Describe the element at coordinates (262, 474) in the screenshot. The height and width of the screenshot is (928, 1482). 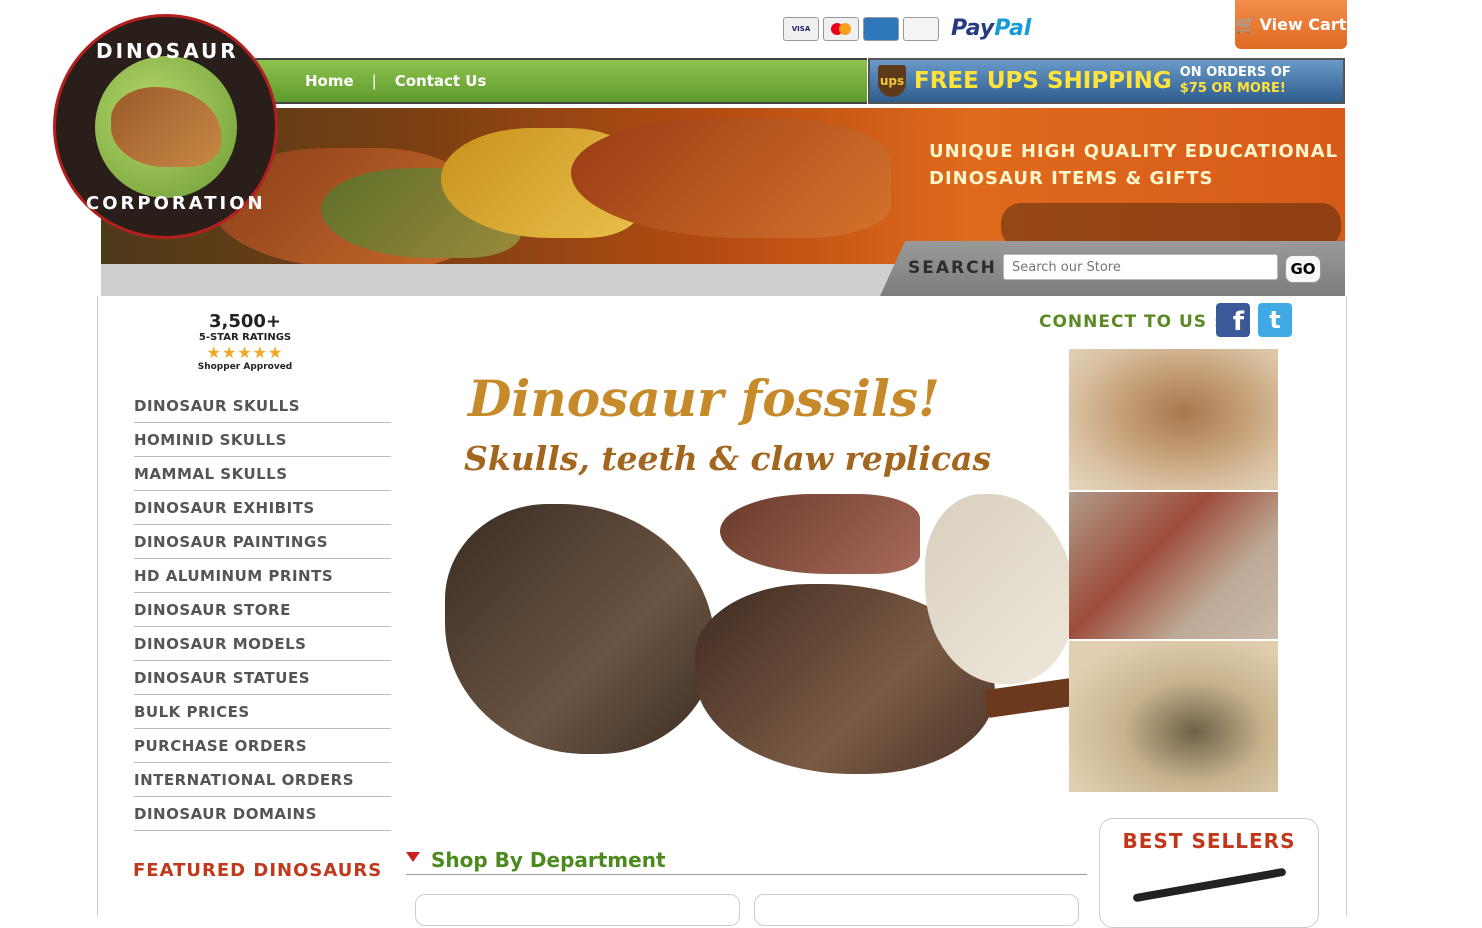
I see `sidebar-item-mammal-skulls: MAMMAL SKULLS` at that location.